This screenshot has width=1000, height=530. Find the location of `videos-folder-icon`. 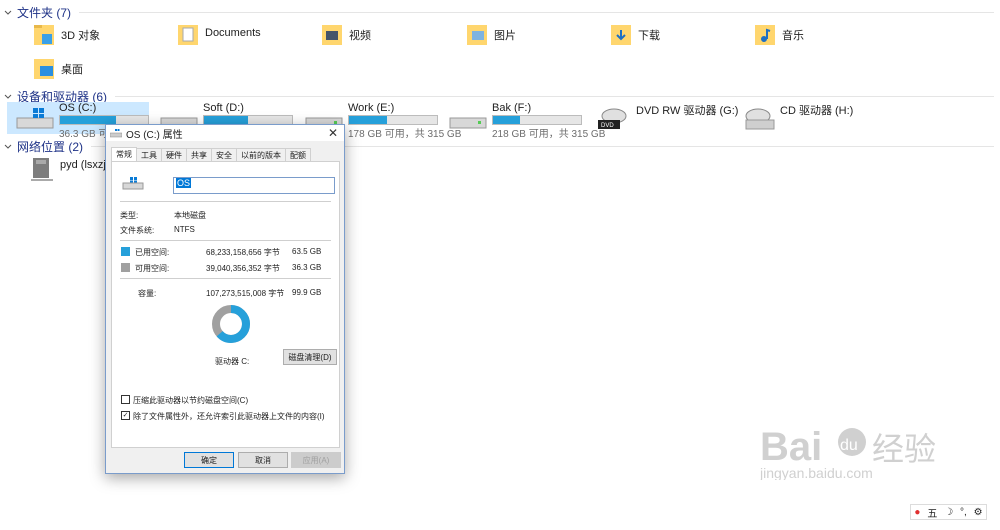

videos-folder-icon is located at coordinates (332, 35).